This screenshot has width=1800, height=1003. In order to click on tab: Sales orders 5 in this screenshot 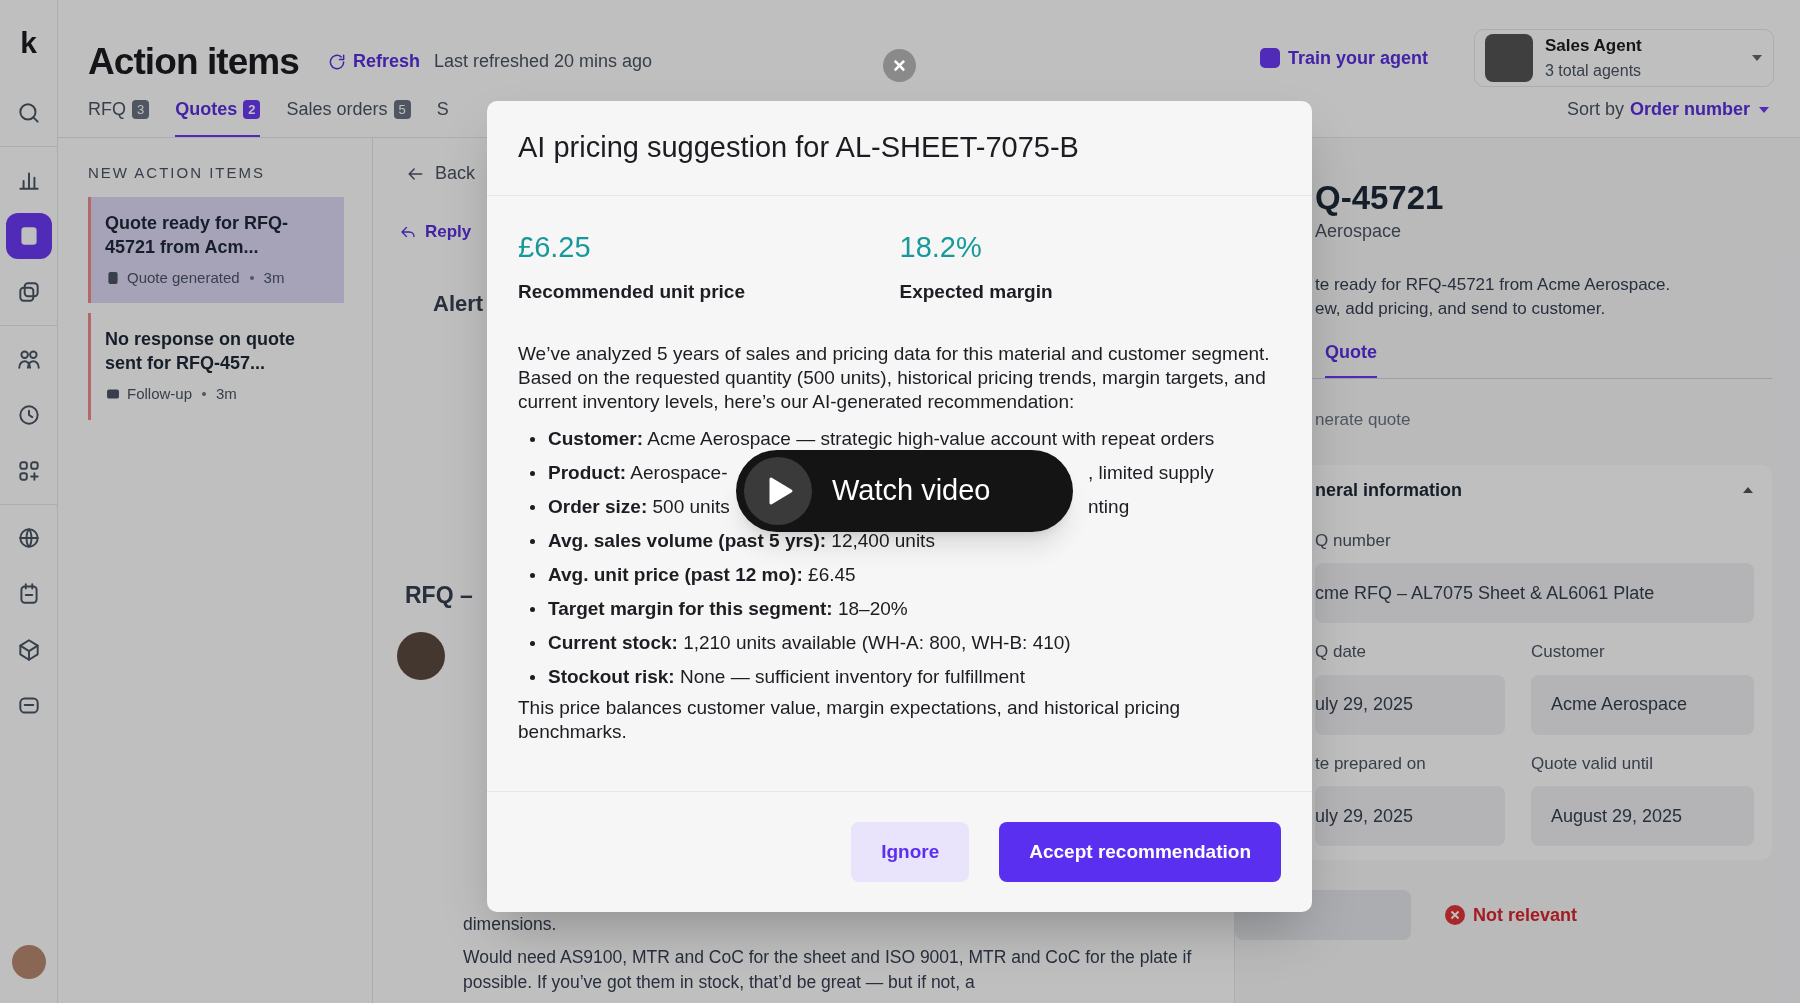, I will do `click(348, 116)`.